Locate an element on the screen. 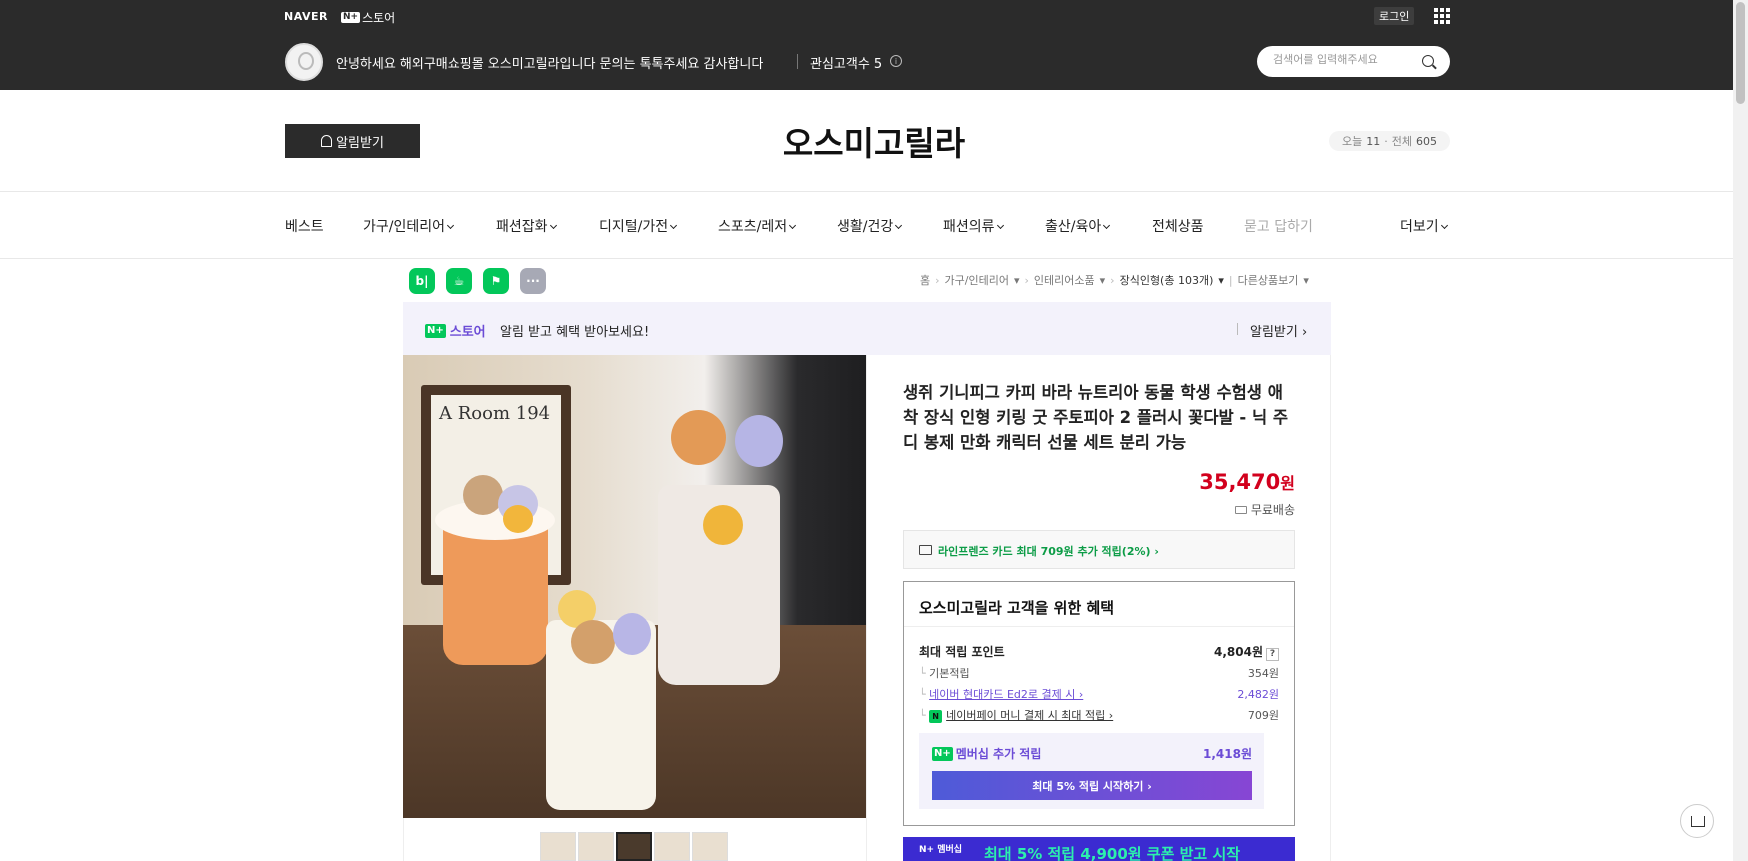  search-box is located at coordinates (1353, 61).